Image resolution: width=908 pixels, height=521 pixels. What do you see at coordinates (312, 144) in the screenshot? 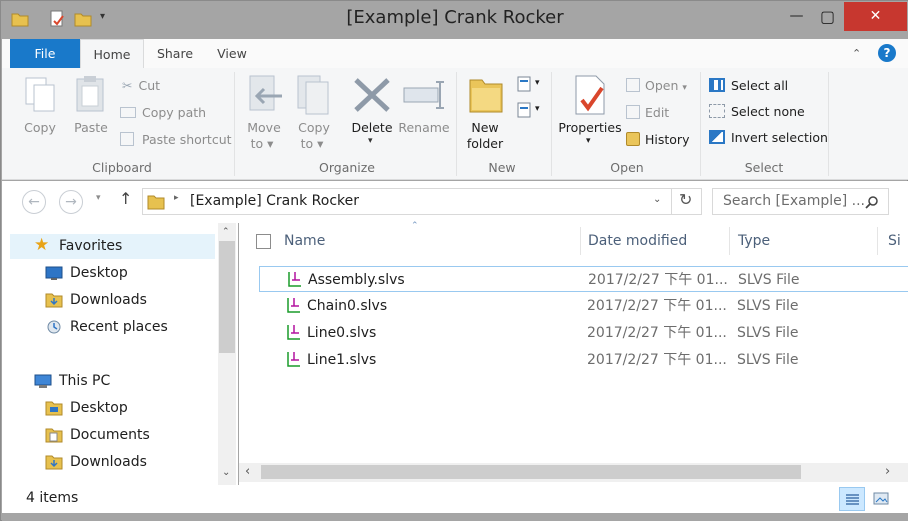
I see `copy-to-label-2: to ▾` at bounding box center [312, 144].